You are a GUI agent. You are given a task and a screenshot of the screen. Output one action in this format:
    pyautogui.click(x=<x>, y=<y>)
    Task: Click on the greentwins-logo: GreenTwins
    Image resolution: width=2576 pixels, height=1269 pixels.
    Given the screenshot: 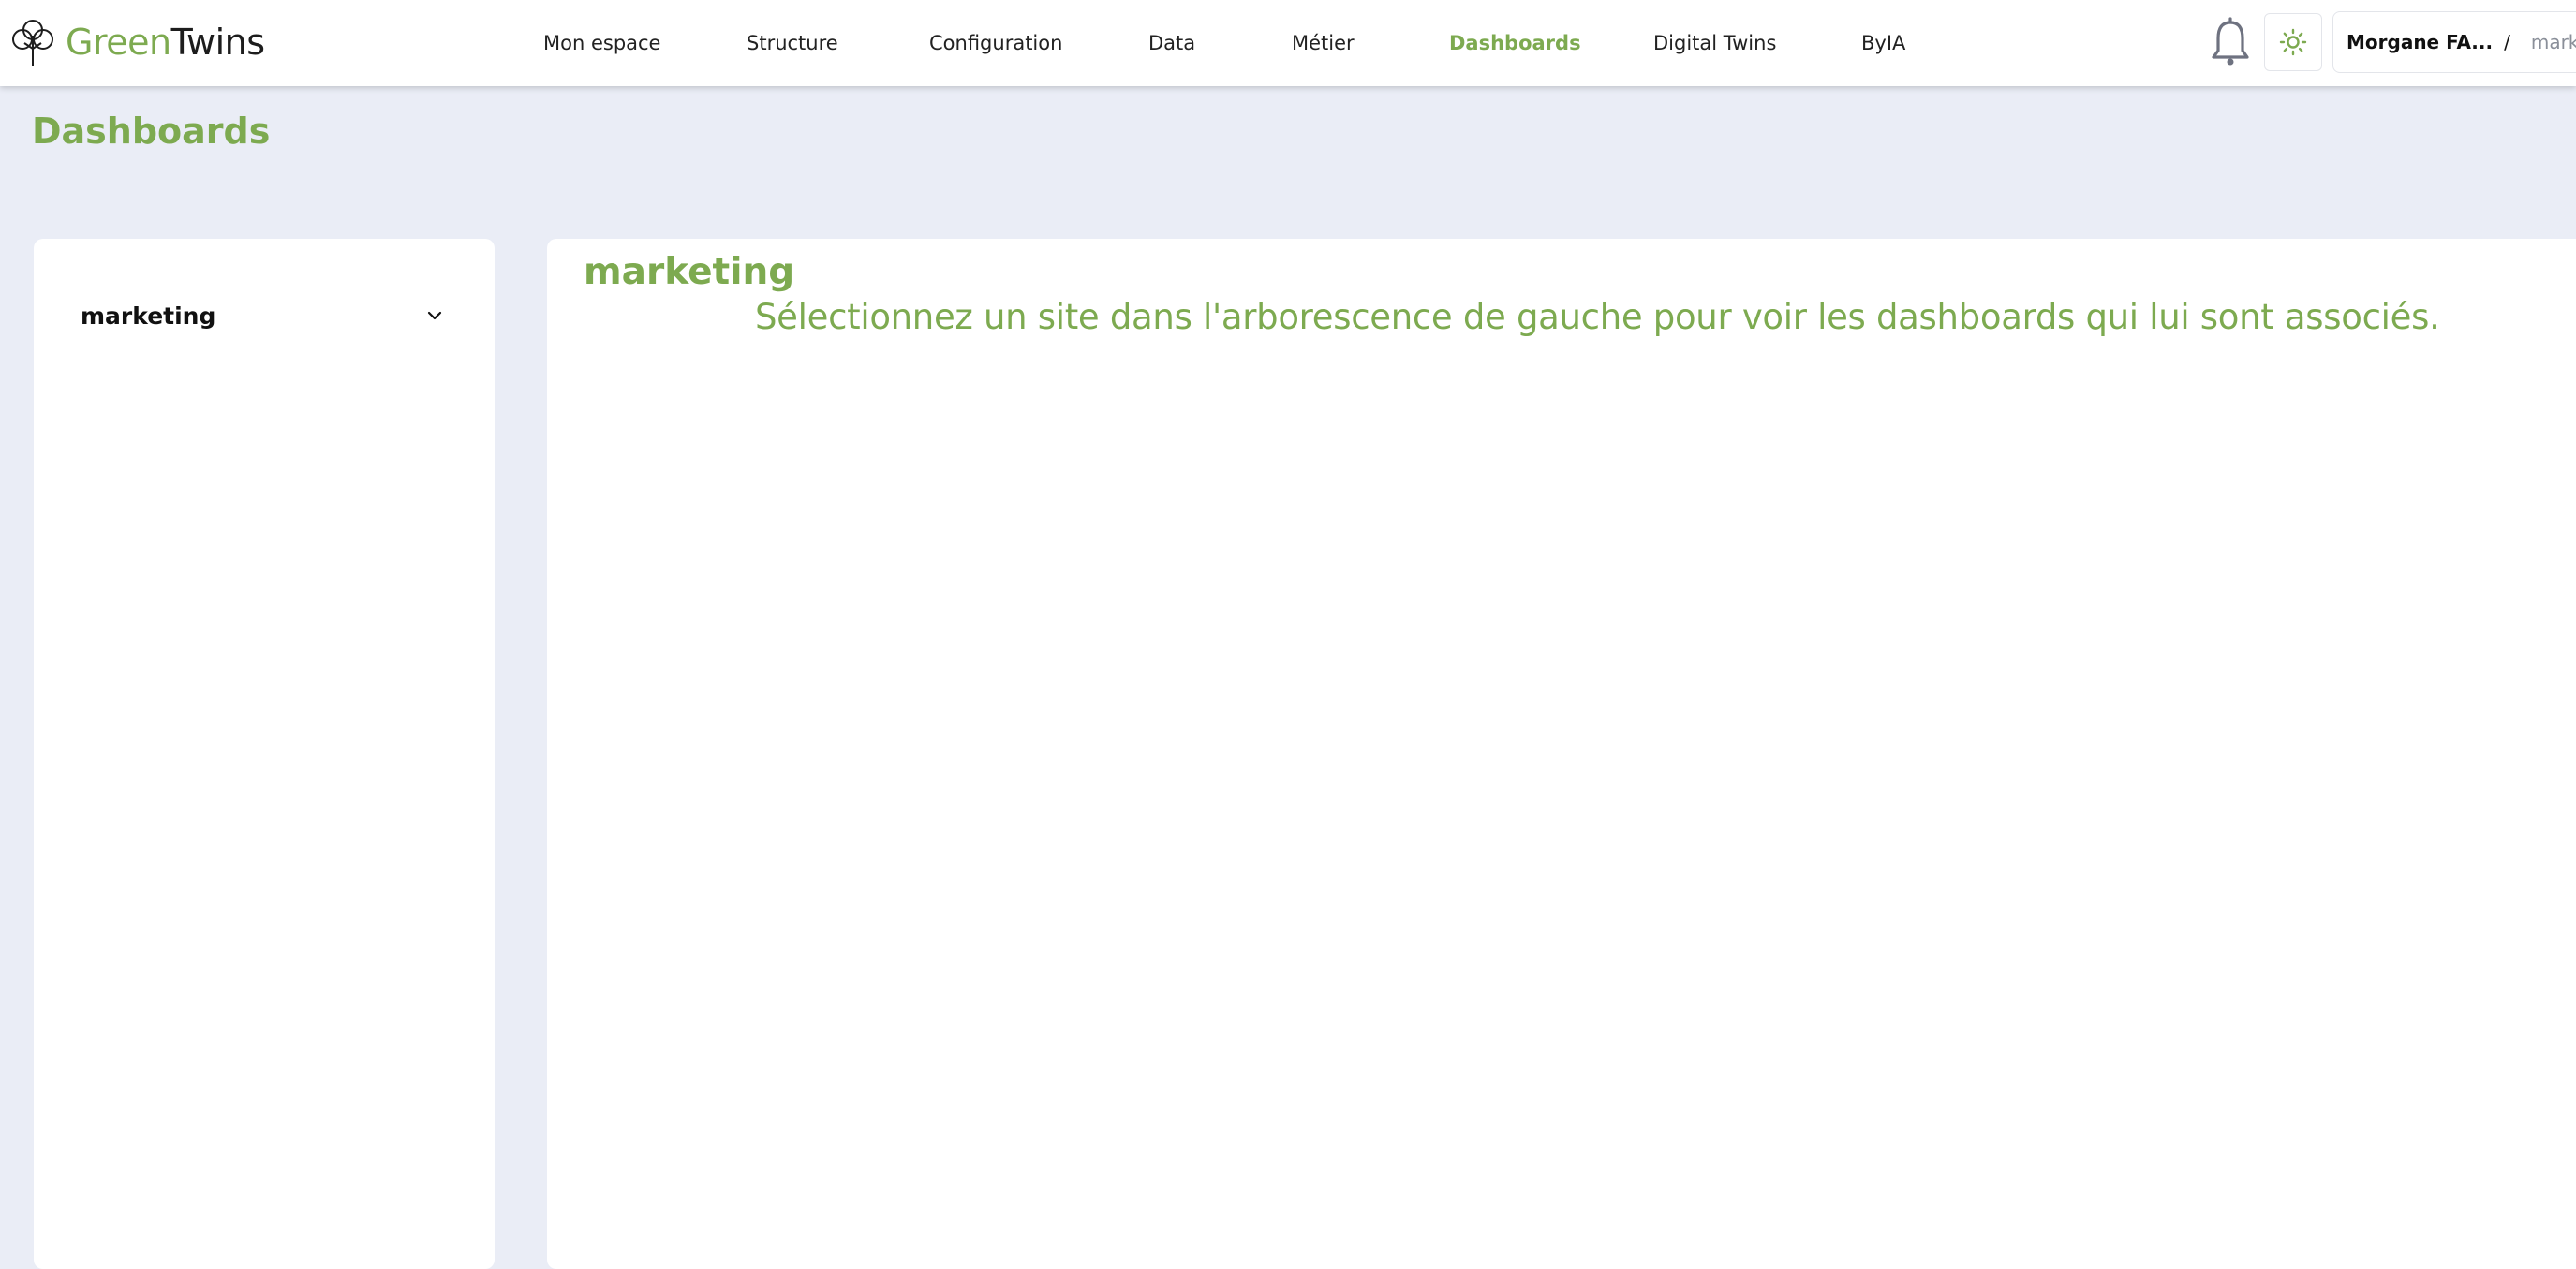 What is the action you would take?
    pyautogui.click(x=137, y=42)
    